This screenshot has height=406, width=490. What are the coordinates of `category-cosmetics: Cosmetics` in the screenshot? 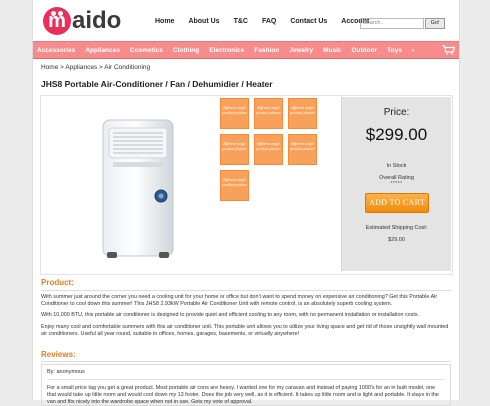 It's located at (146, 50).